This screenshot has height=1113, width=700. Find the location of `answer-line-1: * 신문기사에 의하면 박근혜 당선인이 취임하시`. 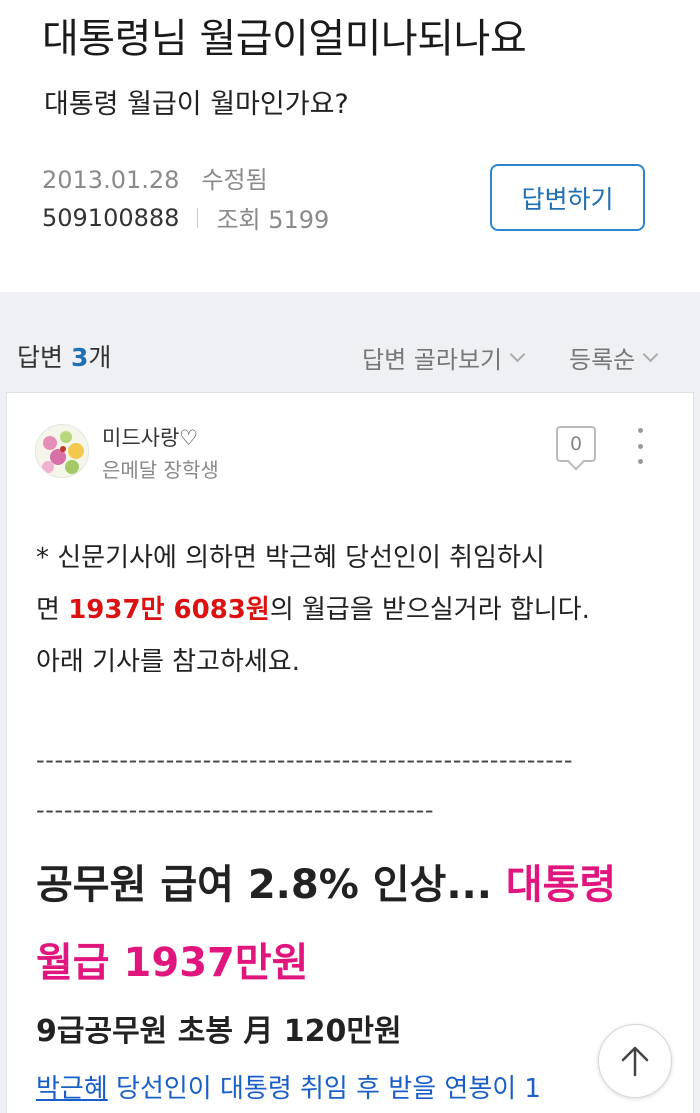

answer-line-1: * 신문기사에 의하면 박근혜 당선인이 취임하시 is located at coordinates (290, 558).